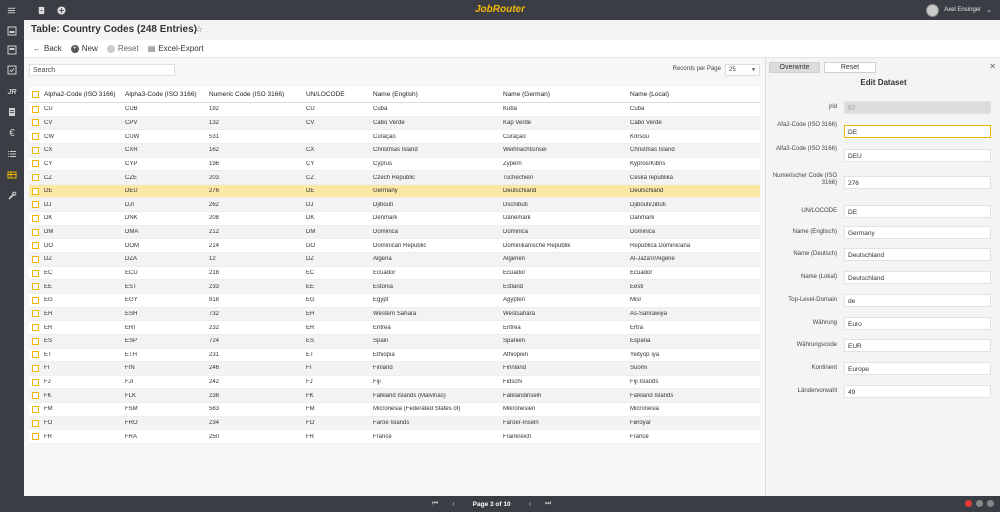 The image size is (1000, 512). I want to click on select-all-checkbox, so click(35, 94).